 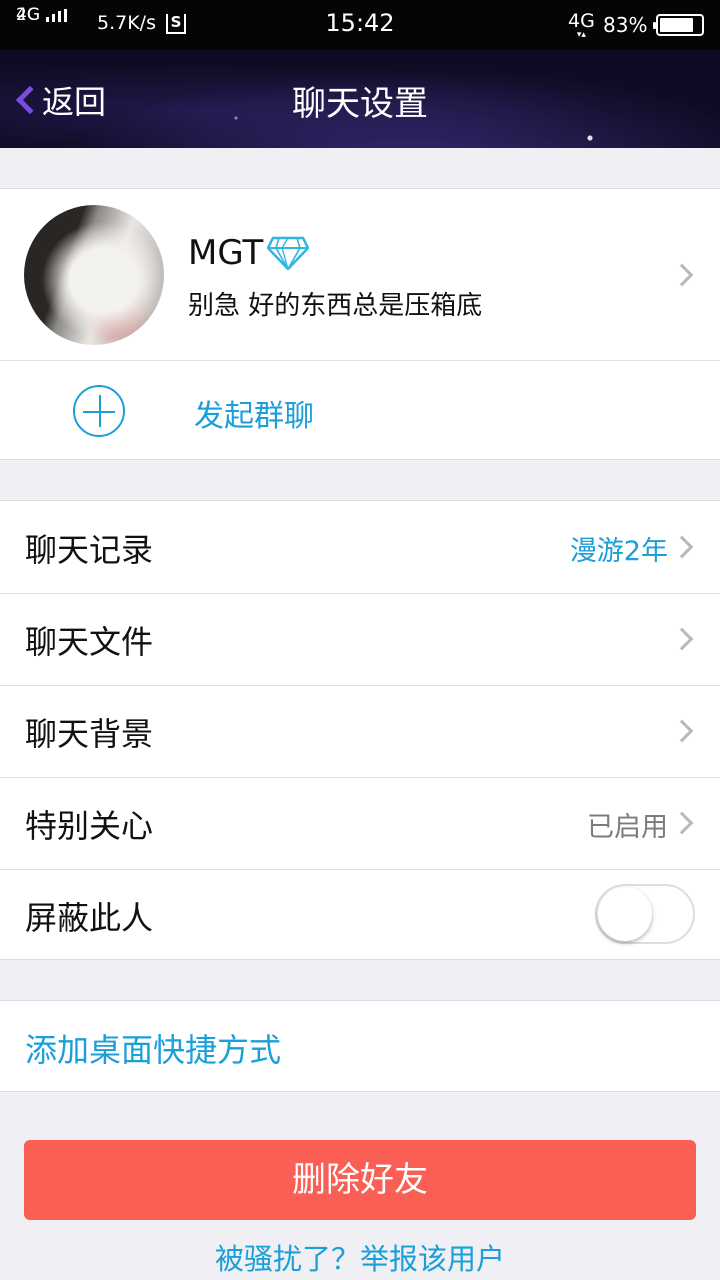 What do you see at coordinates (360, 1257) in the screenshot?
I see `report-user-link: 被骚扰了？举报该用户` at bounding box center [360, 1257].